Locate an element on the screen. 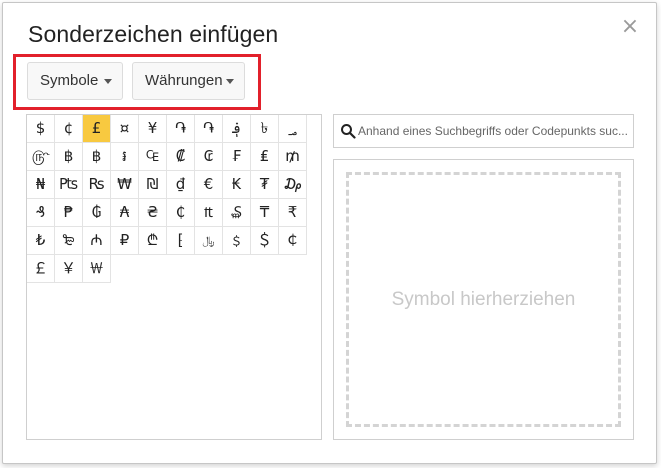  symbol-cell: € is located at coordinates (209, 185).